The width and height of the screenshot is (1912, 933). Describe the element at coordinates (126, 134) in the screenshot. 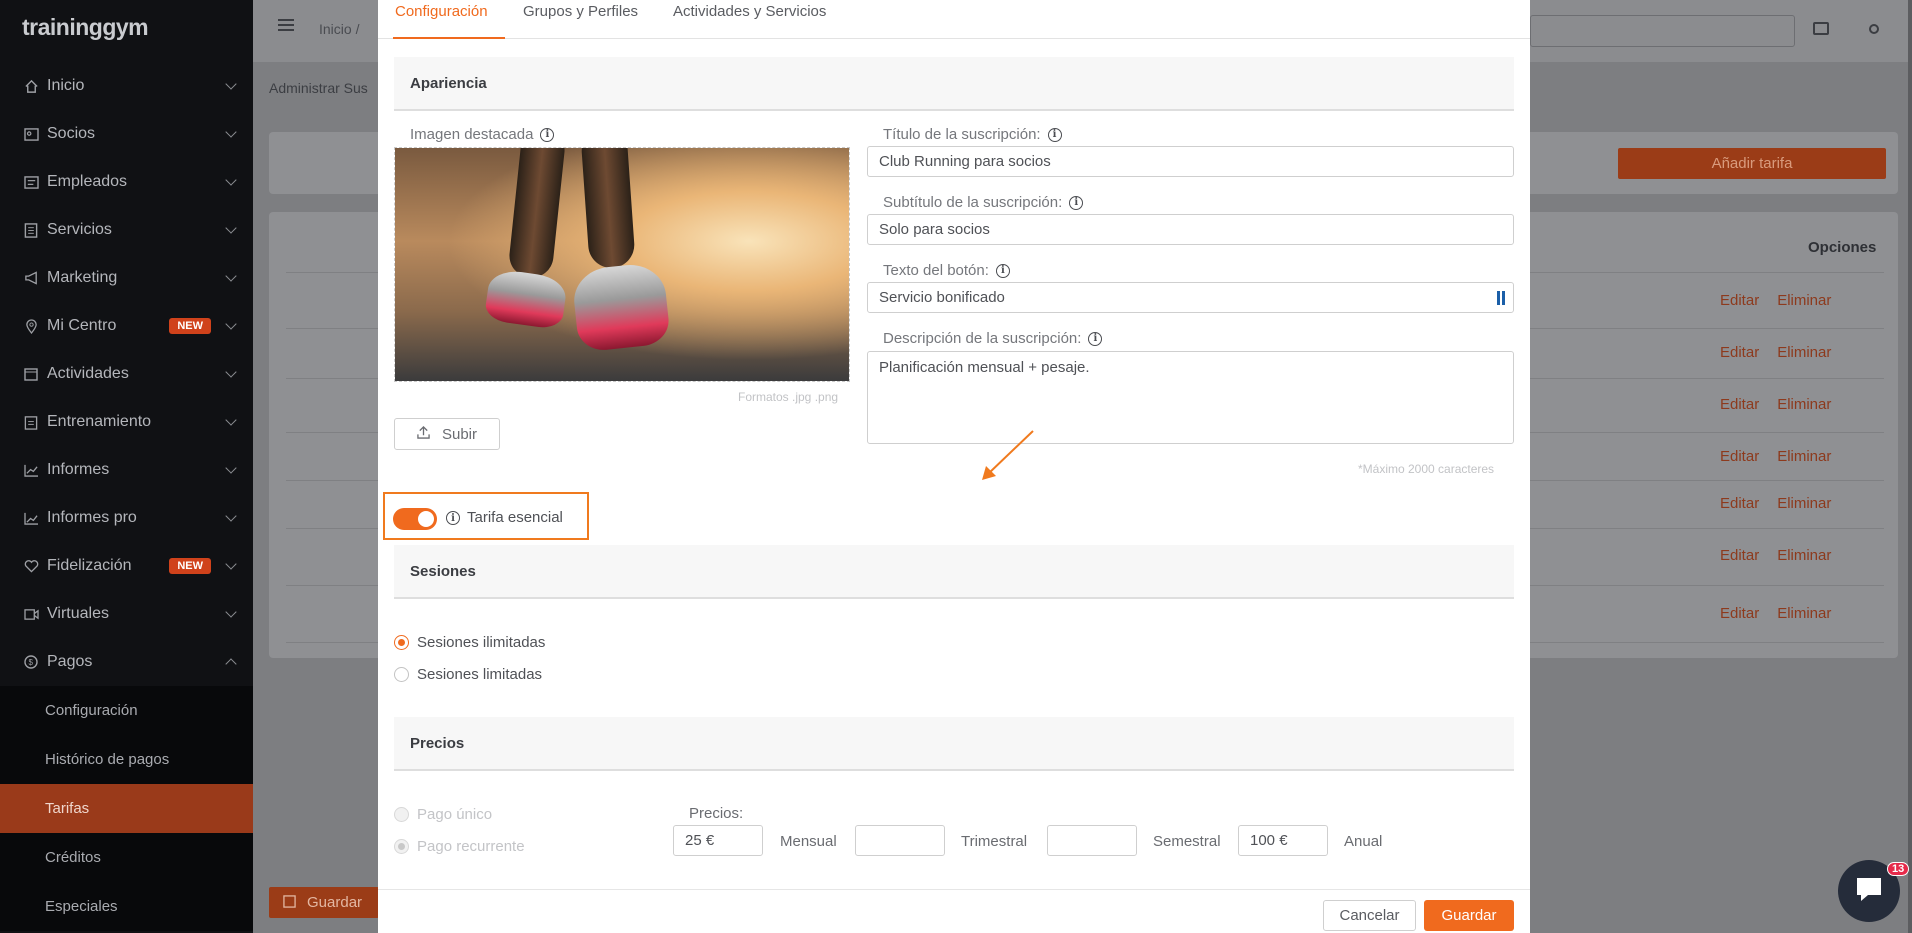

I see `sidebar-item-socios: Socios` at that location.